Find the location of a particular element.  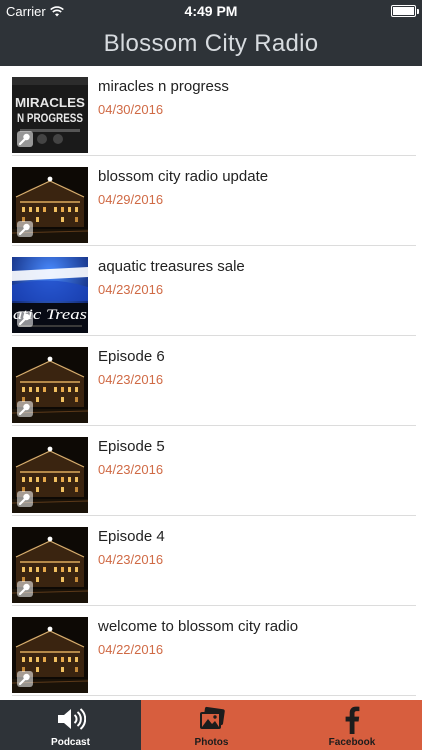

episode-title: Episode 6 is located at coordinates (131, 356).